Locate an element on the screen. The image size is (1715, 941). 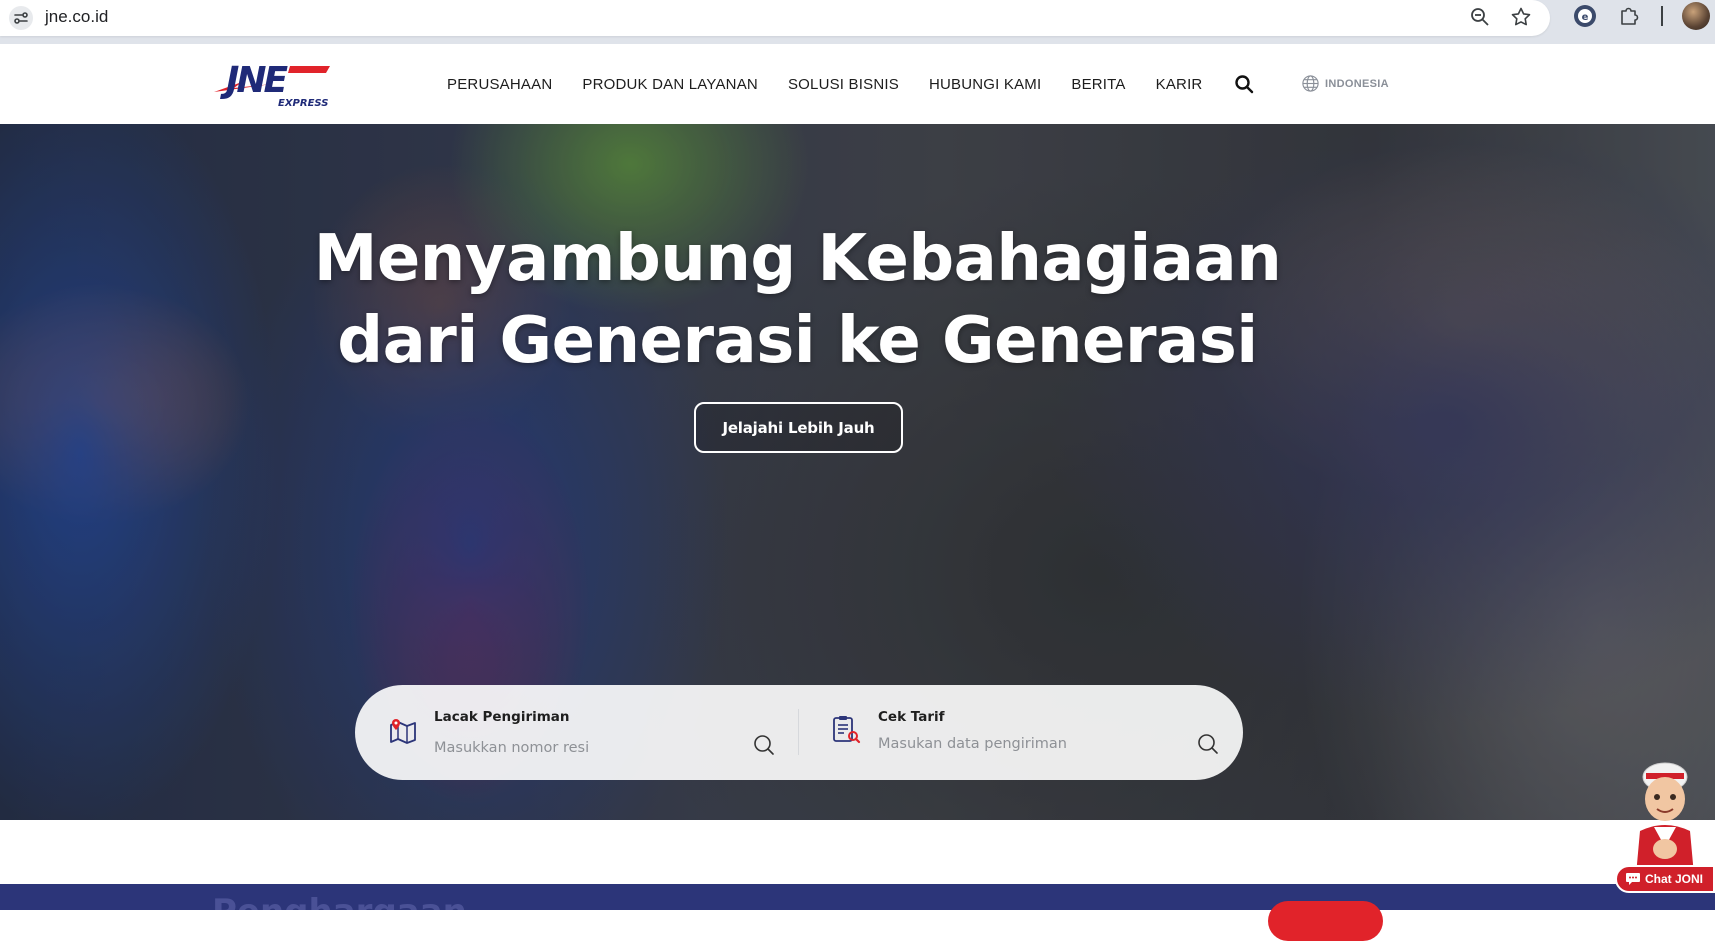
hero-title-line2: dari Generasi ke Generasi is located at coordinates (797, 341).